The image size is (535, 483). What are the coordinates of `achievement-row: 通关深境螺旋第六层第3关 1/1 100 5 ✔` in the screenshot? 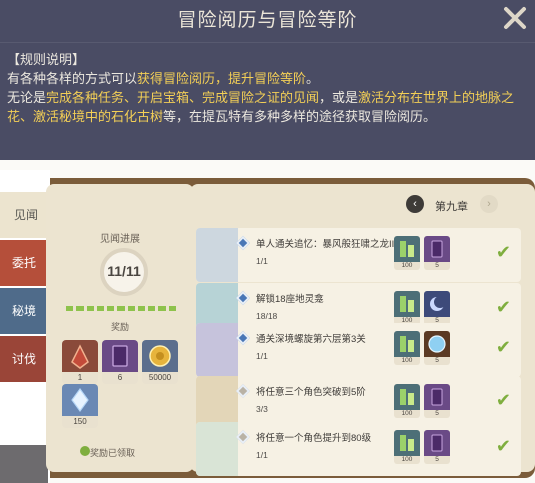 It's located at (358, 350).